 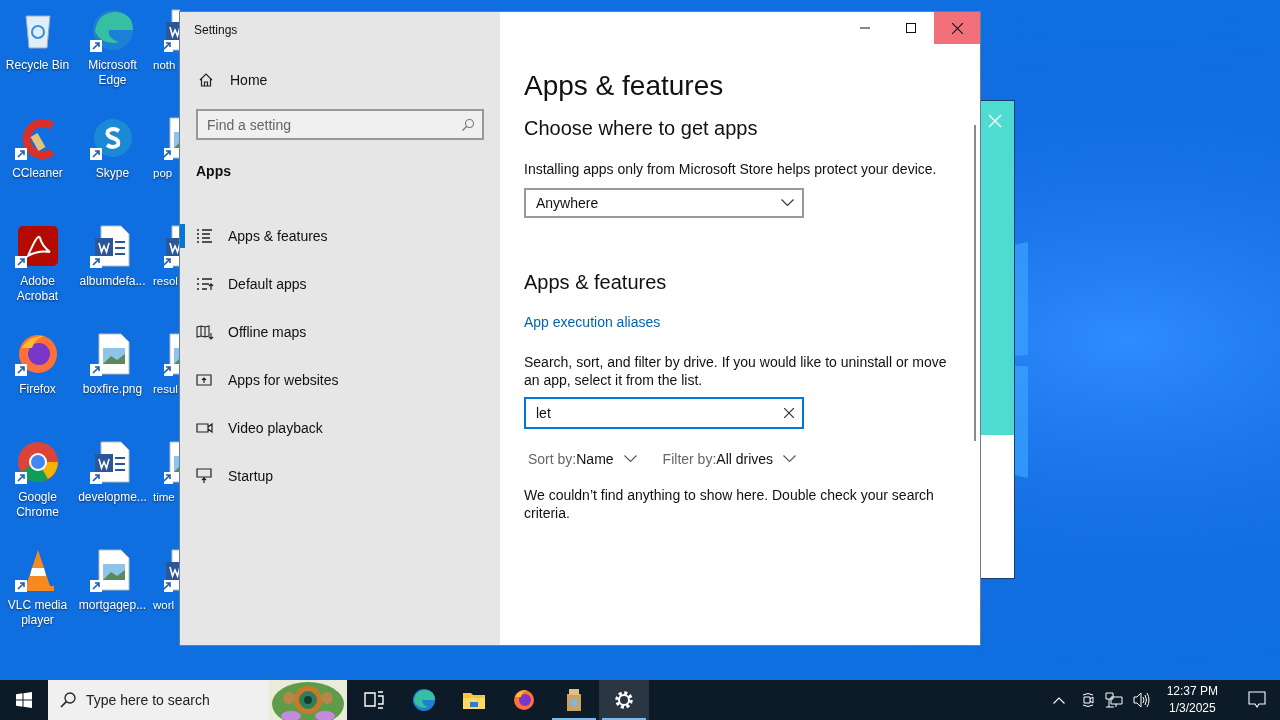 What do you see at coordinates (1141, 700) in the screenshot?
I see `speaker-icon` at bounding box center [1141, 700].